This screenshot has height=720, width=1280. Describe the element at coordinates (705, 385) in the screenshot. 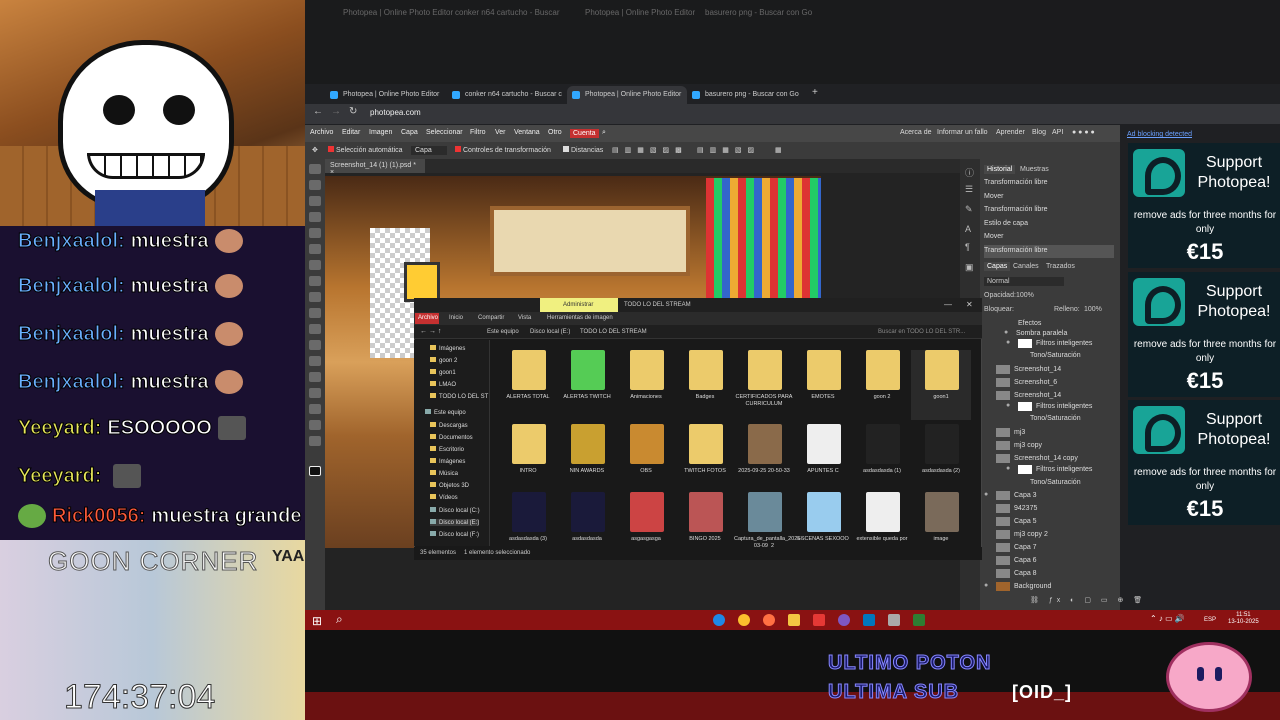

I see `folder-item: Badges` at that location.